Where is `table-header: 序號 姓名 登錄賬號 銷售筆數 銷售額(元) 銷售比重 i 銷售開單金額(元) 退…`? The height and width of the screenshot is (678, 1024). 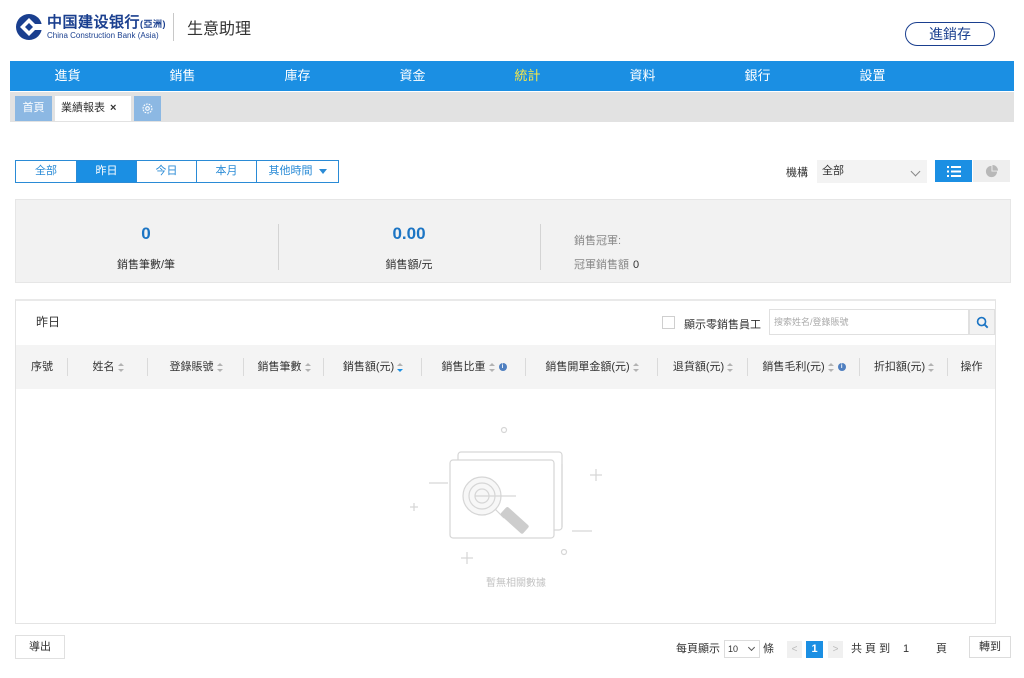 table-header: 序號 姓名 登錄賬號 銷售筆數 銷售額(元) 銷售比重 i 銷售開單金額(元) 退… is located at coordinates (505, 367).